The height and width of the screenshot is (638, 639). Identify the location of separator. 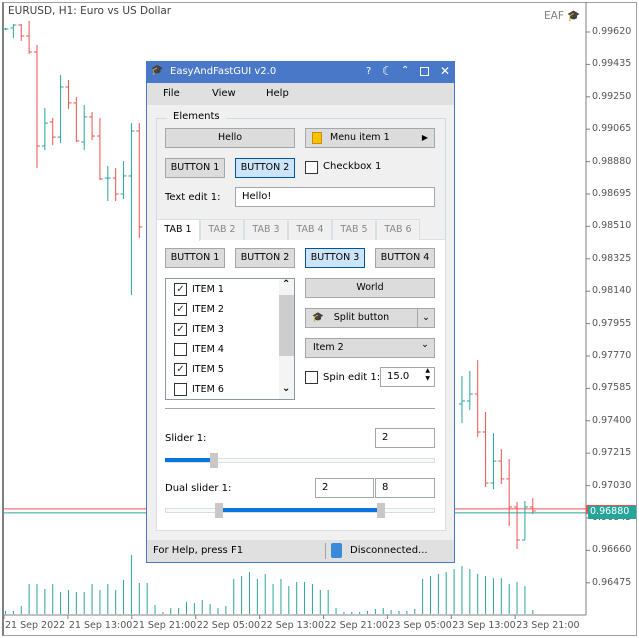
(300, 408).